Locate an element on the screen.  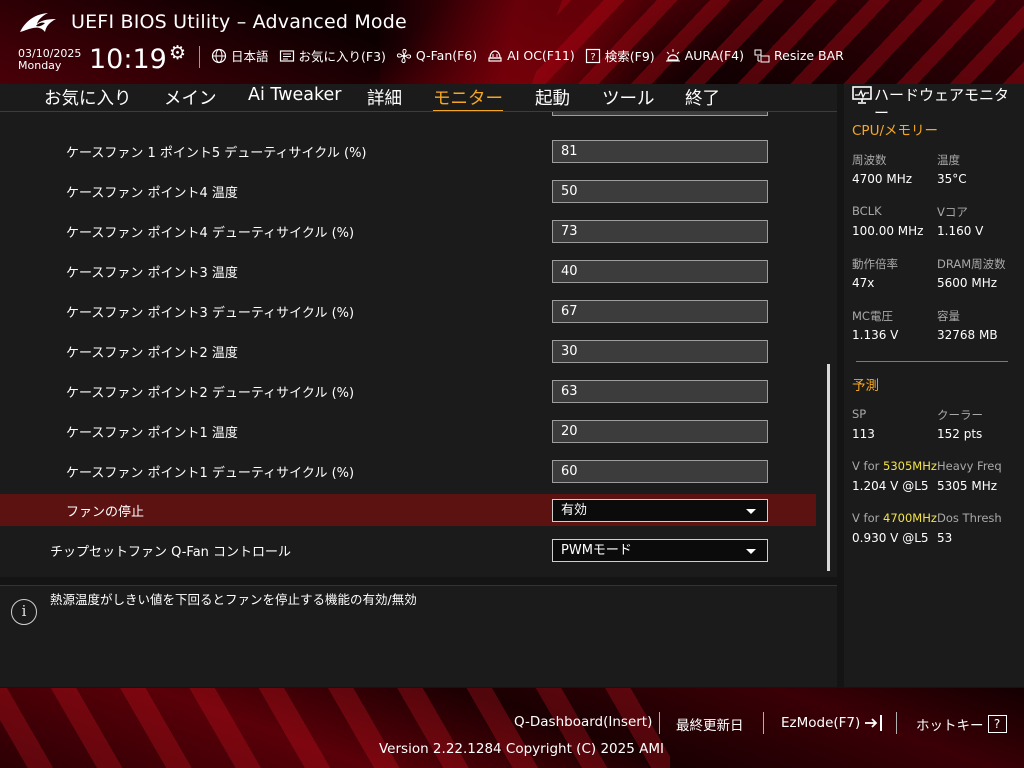
app-title: UEFI BIOS Utility – Advanced Mode is located at coordinates (239, 22).